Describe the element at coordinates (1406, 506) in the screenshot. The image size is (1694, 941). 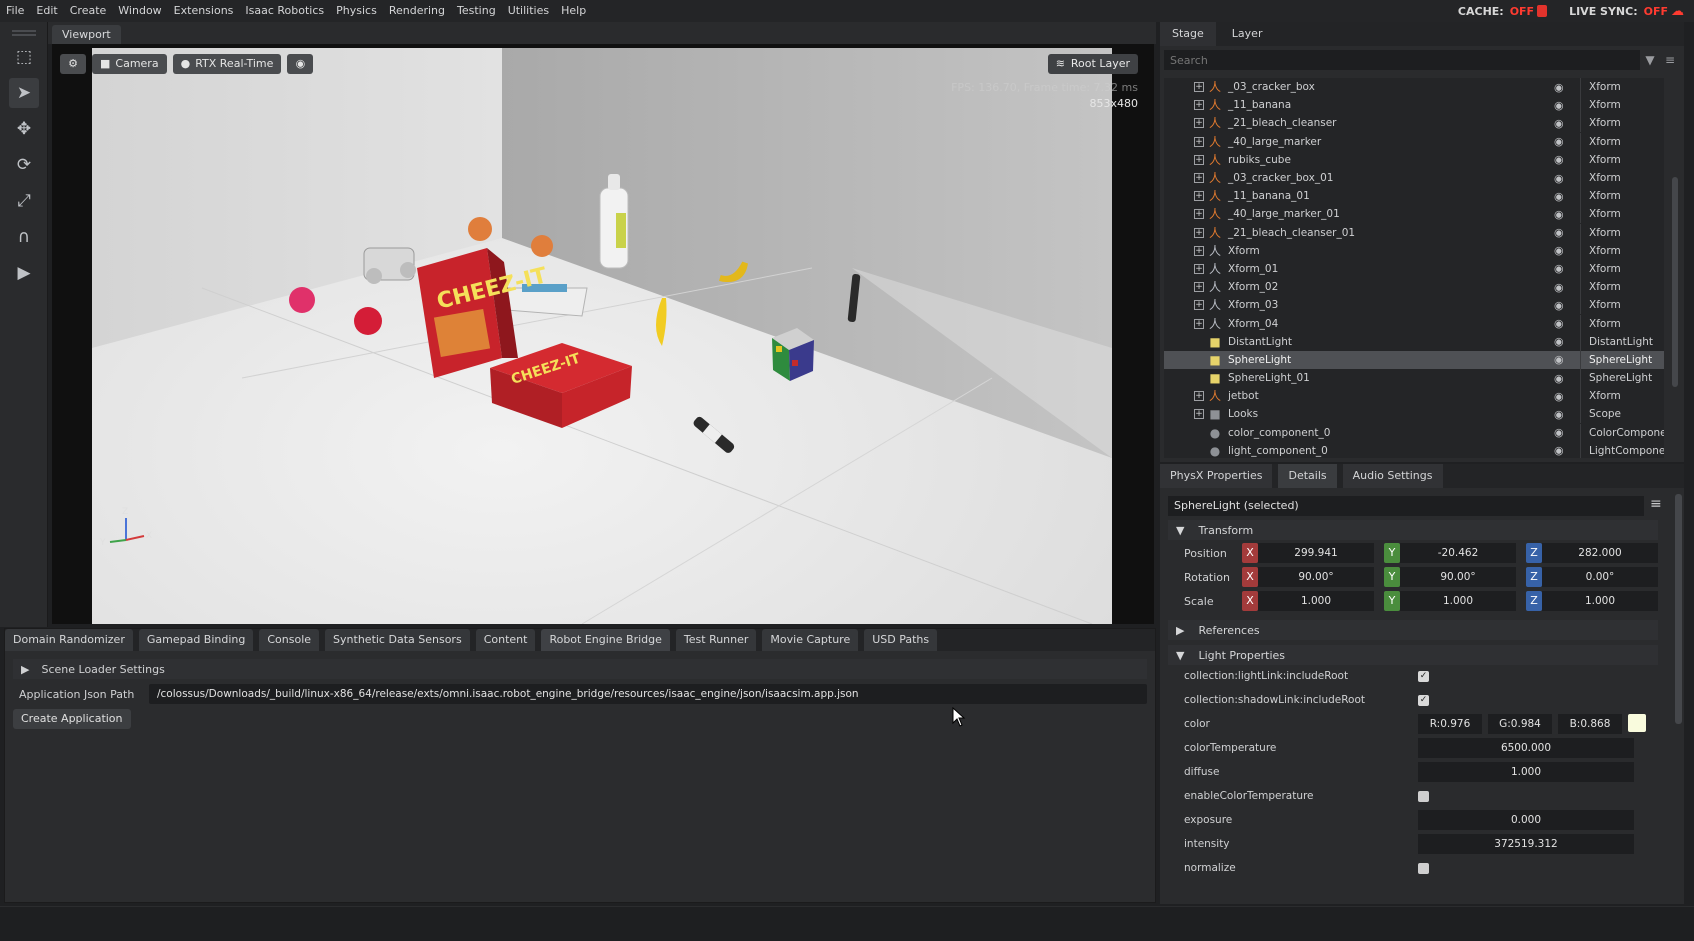
I see `selected-prim-field: SphereLight (selected)` at that location.